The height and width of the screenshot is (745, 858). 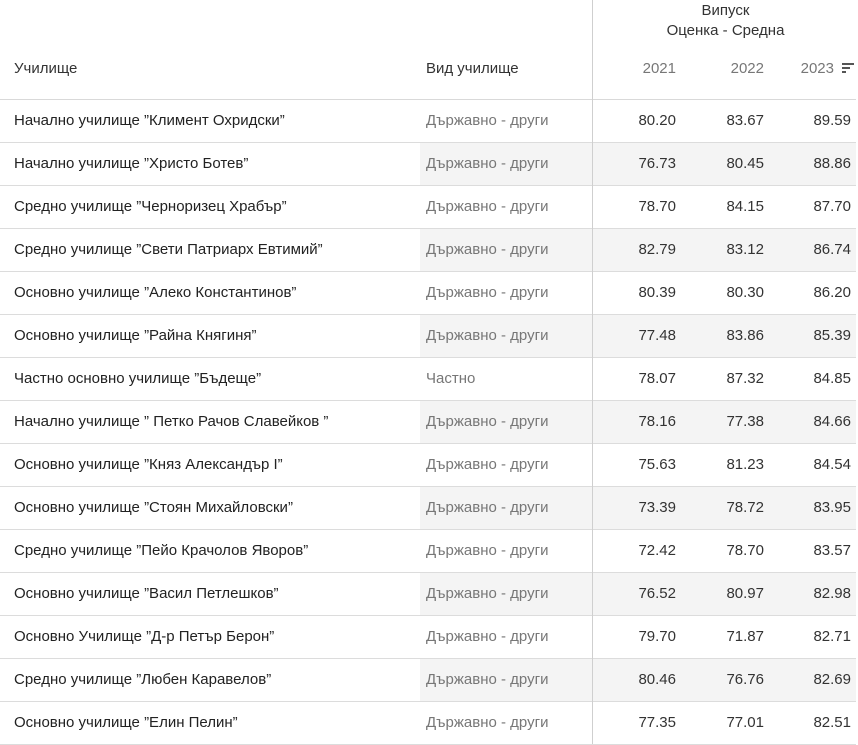 What do you see at coordinates (745, 378) in the screenshot?
I see `cell-2022: 87.32` at bounding box center [745, 378].